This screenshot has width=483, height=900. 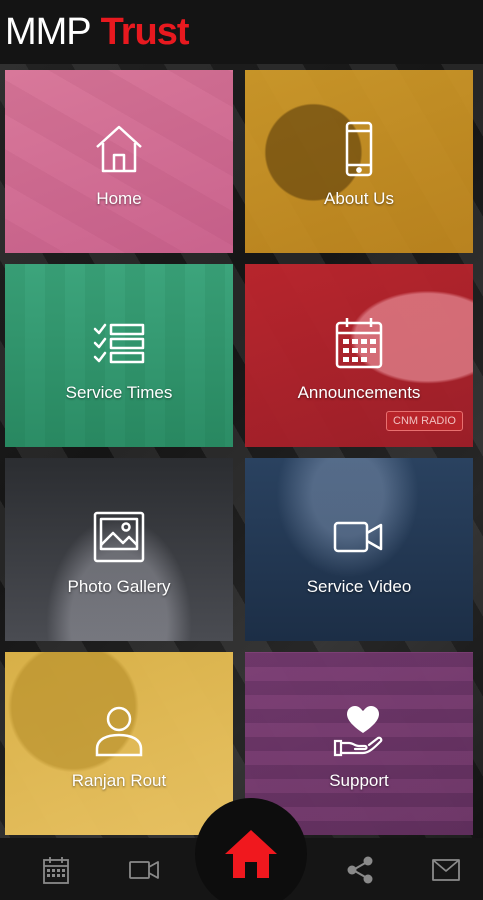 What do you see at coordinates (119, 731) in the screenshot?
I see `user-icon` at bounding box center [119, 731].